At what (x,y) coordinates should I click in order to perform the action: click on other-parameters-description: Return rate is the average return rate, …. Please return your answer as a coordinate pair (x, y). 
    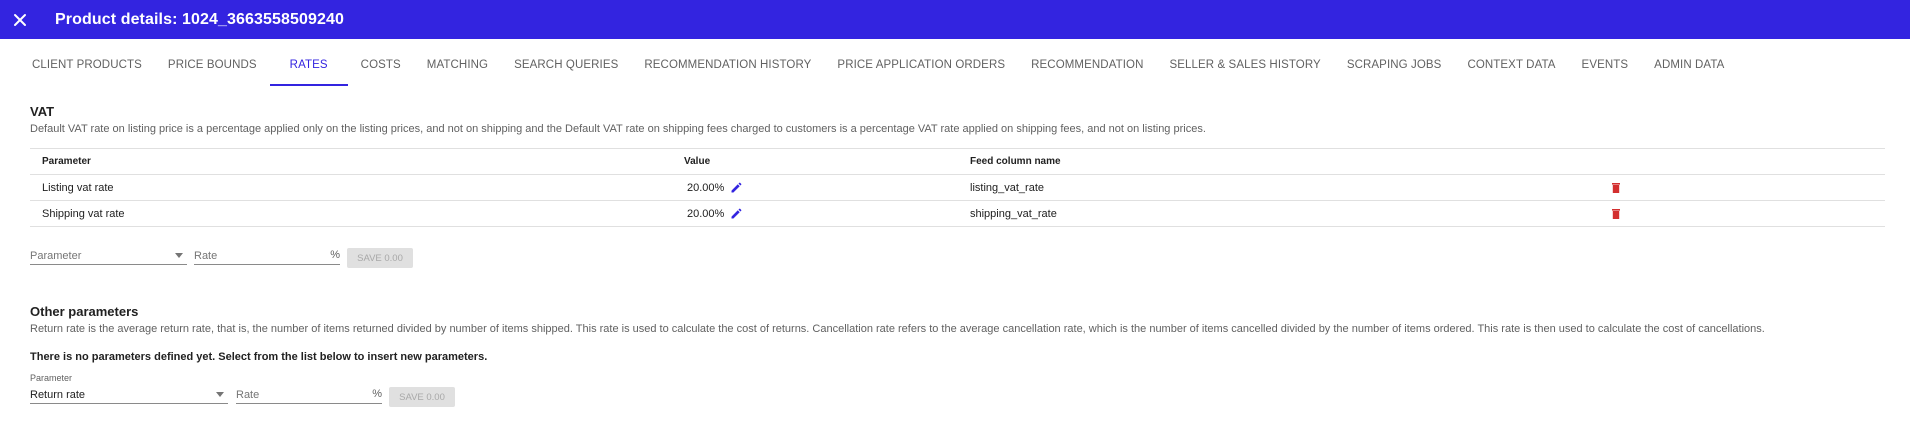
    Looking at the image, I should click on (897, 329).